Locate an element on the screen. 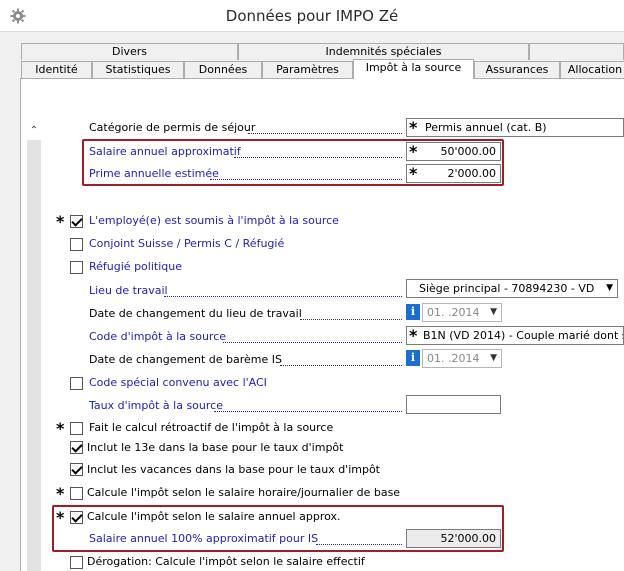 This screenshot has width=624, height=571. permis-field: Permis annuel (cat. B) is located at coordinates (515, 127).